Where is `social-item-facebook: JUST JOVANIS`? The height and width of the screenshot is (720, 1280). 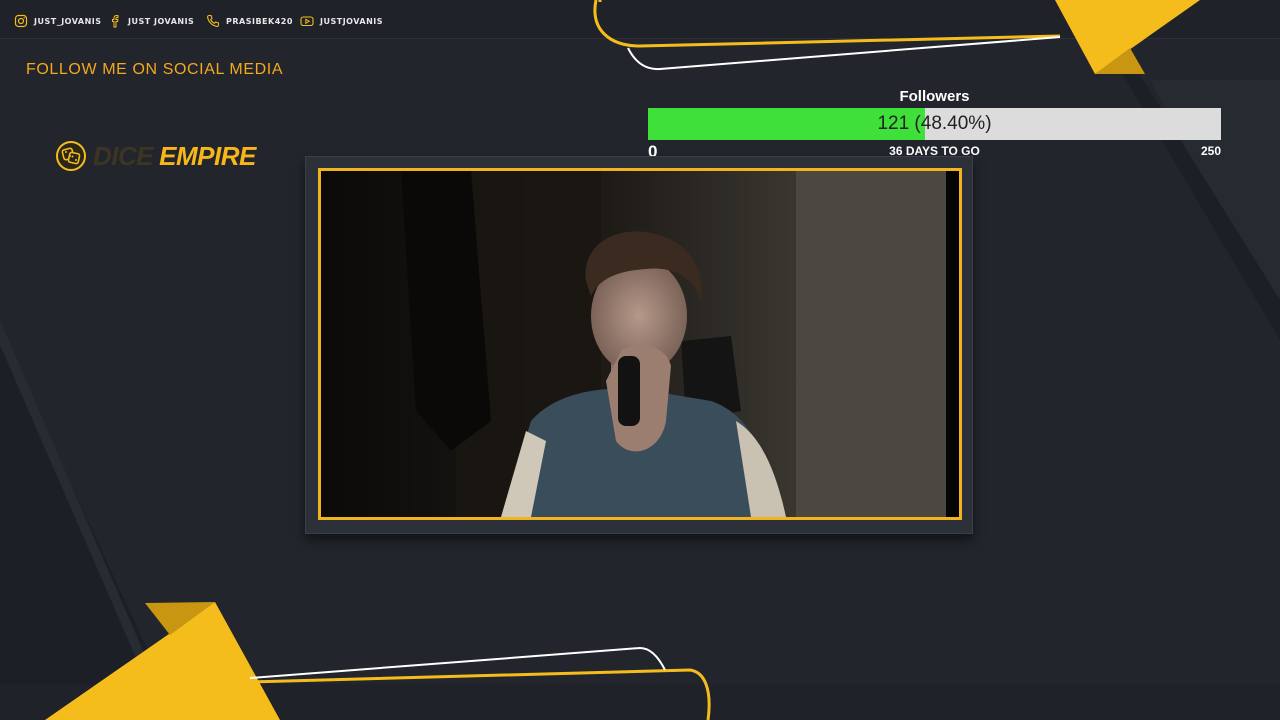
social-item-facebook: JUST JOVANIS is located at coordinates (151, 21).